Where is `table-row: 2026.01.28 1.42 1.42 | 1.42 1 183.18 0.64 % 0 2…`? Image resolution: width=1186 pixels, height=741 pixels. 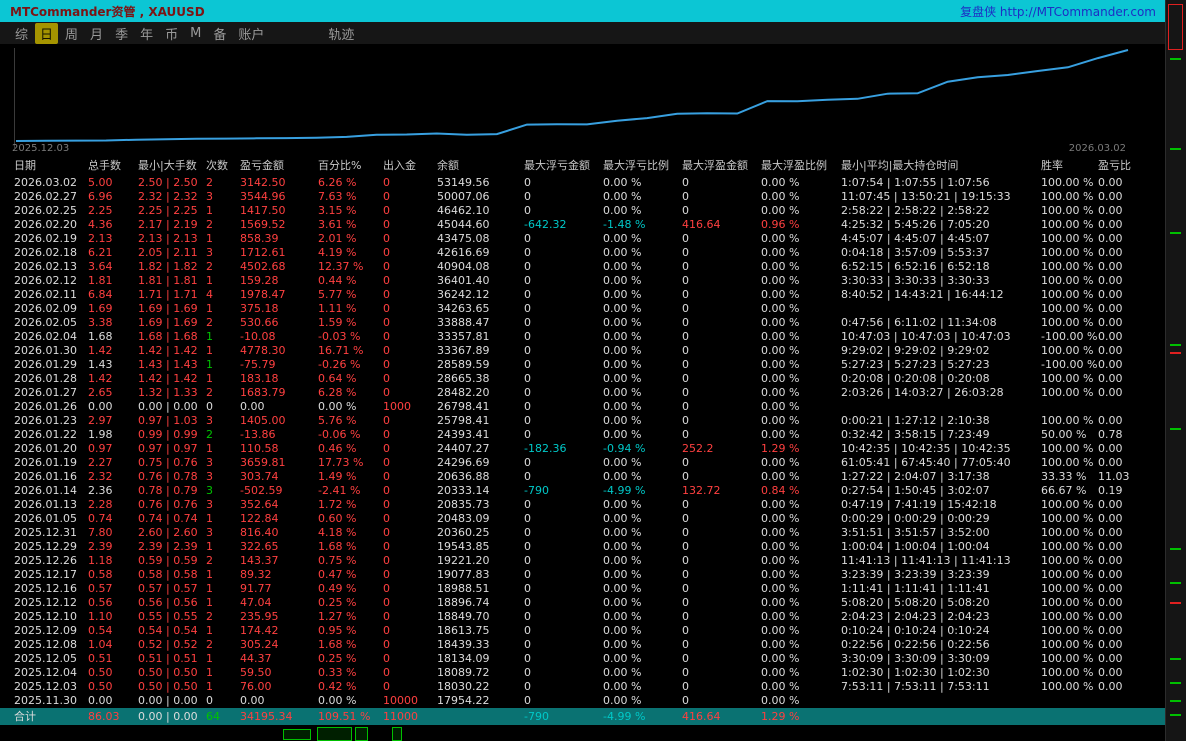 table-row: 2026.01.28 1.42 1.42 | 1.42 1 183.18 0.64 % 0 2… is located at coordinates (583, 379).